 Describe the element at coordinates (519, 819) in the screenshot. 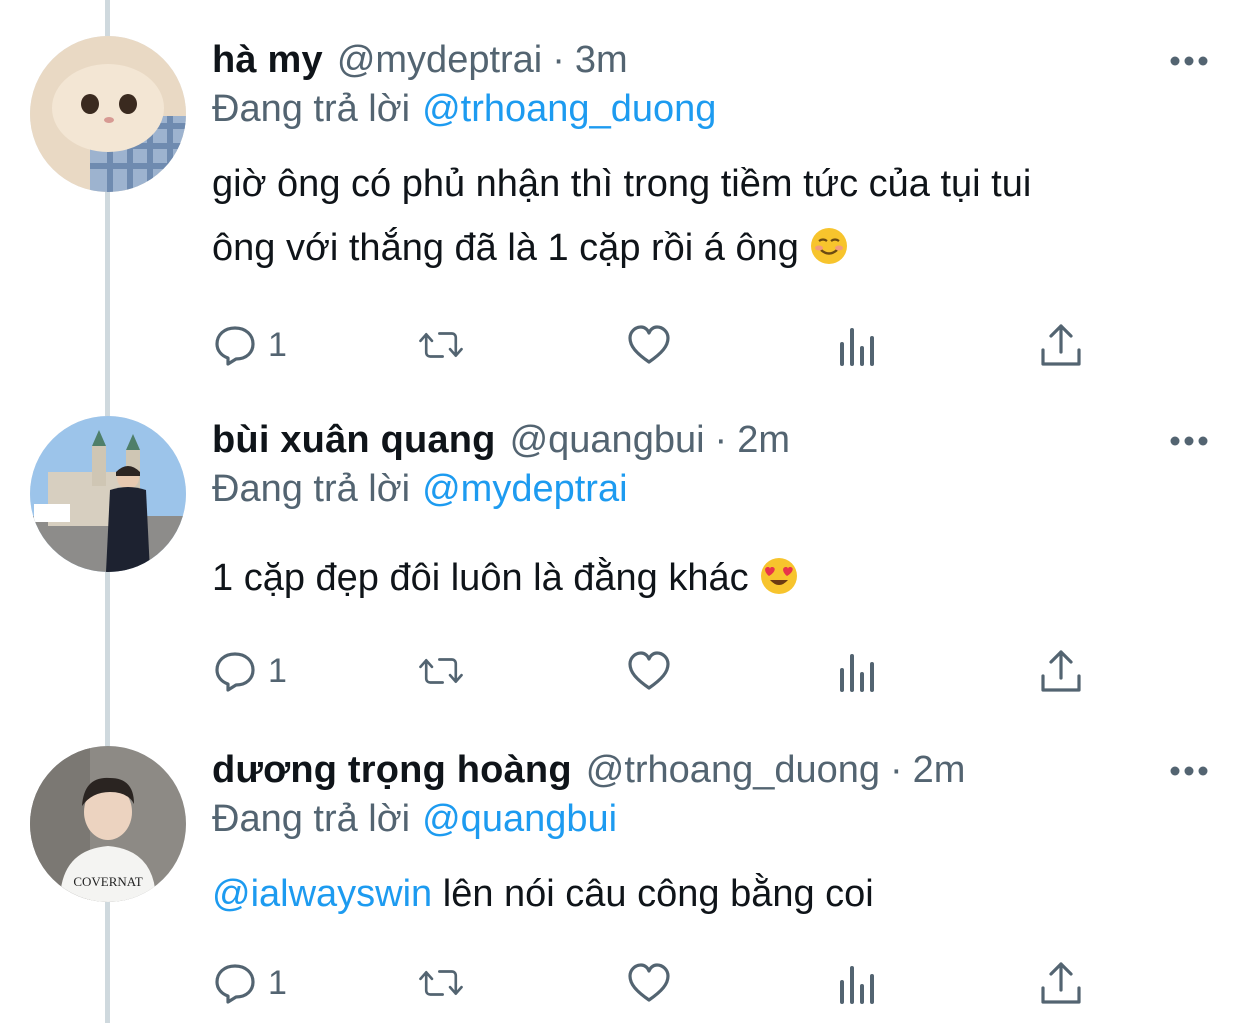

I see `replying-to-link: @quangbui` at that location.